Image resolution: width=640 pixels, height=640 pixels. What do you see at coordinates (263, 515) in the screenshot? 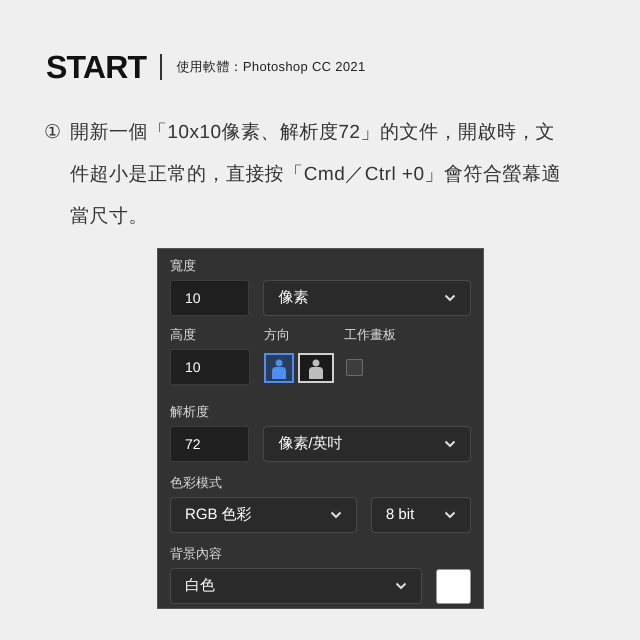
I see `dropdown: RGB 色彩` at bounding box center [263, 515].